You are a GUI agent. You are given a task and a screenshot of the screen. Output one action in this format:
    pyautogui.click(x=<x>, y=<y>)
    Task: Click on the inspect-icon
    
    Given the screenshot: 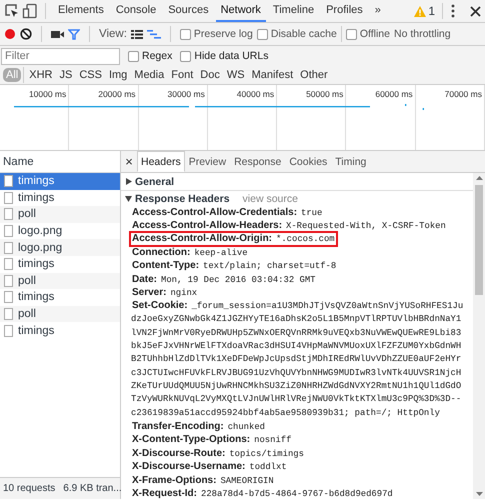 What is the action you would take?
    pyautogui.click(x=12, y=11)
    